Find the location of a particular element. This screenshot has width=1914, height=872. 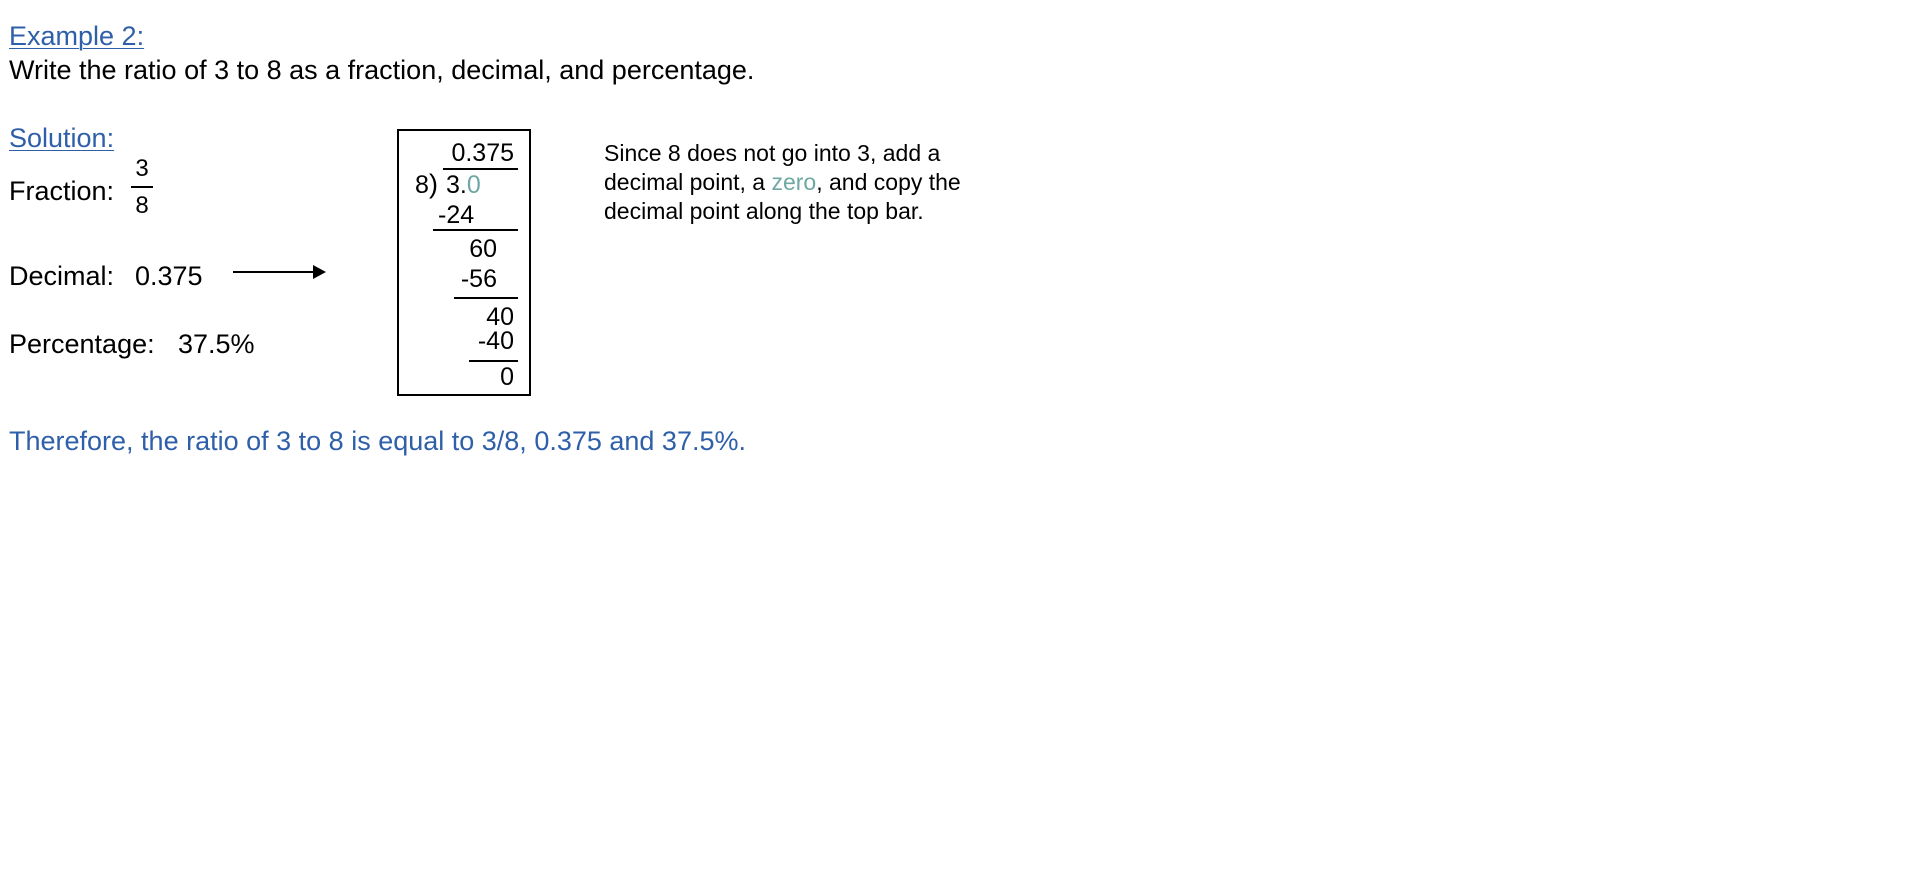

explanation-line-2-end: , and copy the is located at coordinates (888, 182).